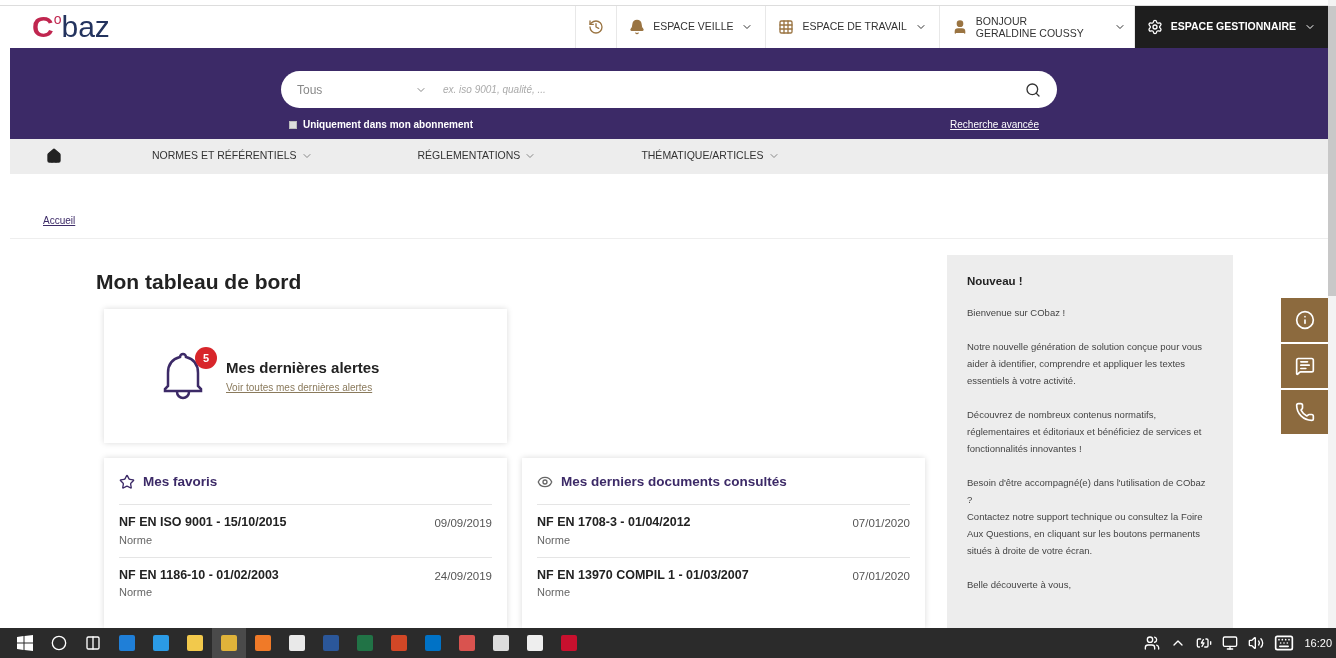 The height and width of the screenshot is (658, 1336). Describe the element at coordinates (1085, 363) in the screenshot. I see `news-paragraph: Notre nouvelle génération de solution conçue pour vous aider à identifier, comprendre et appliquer les textes essentiels à votre activité.` at that location.